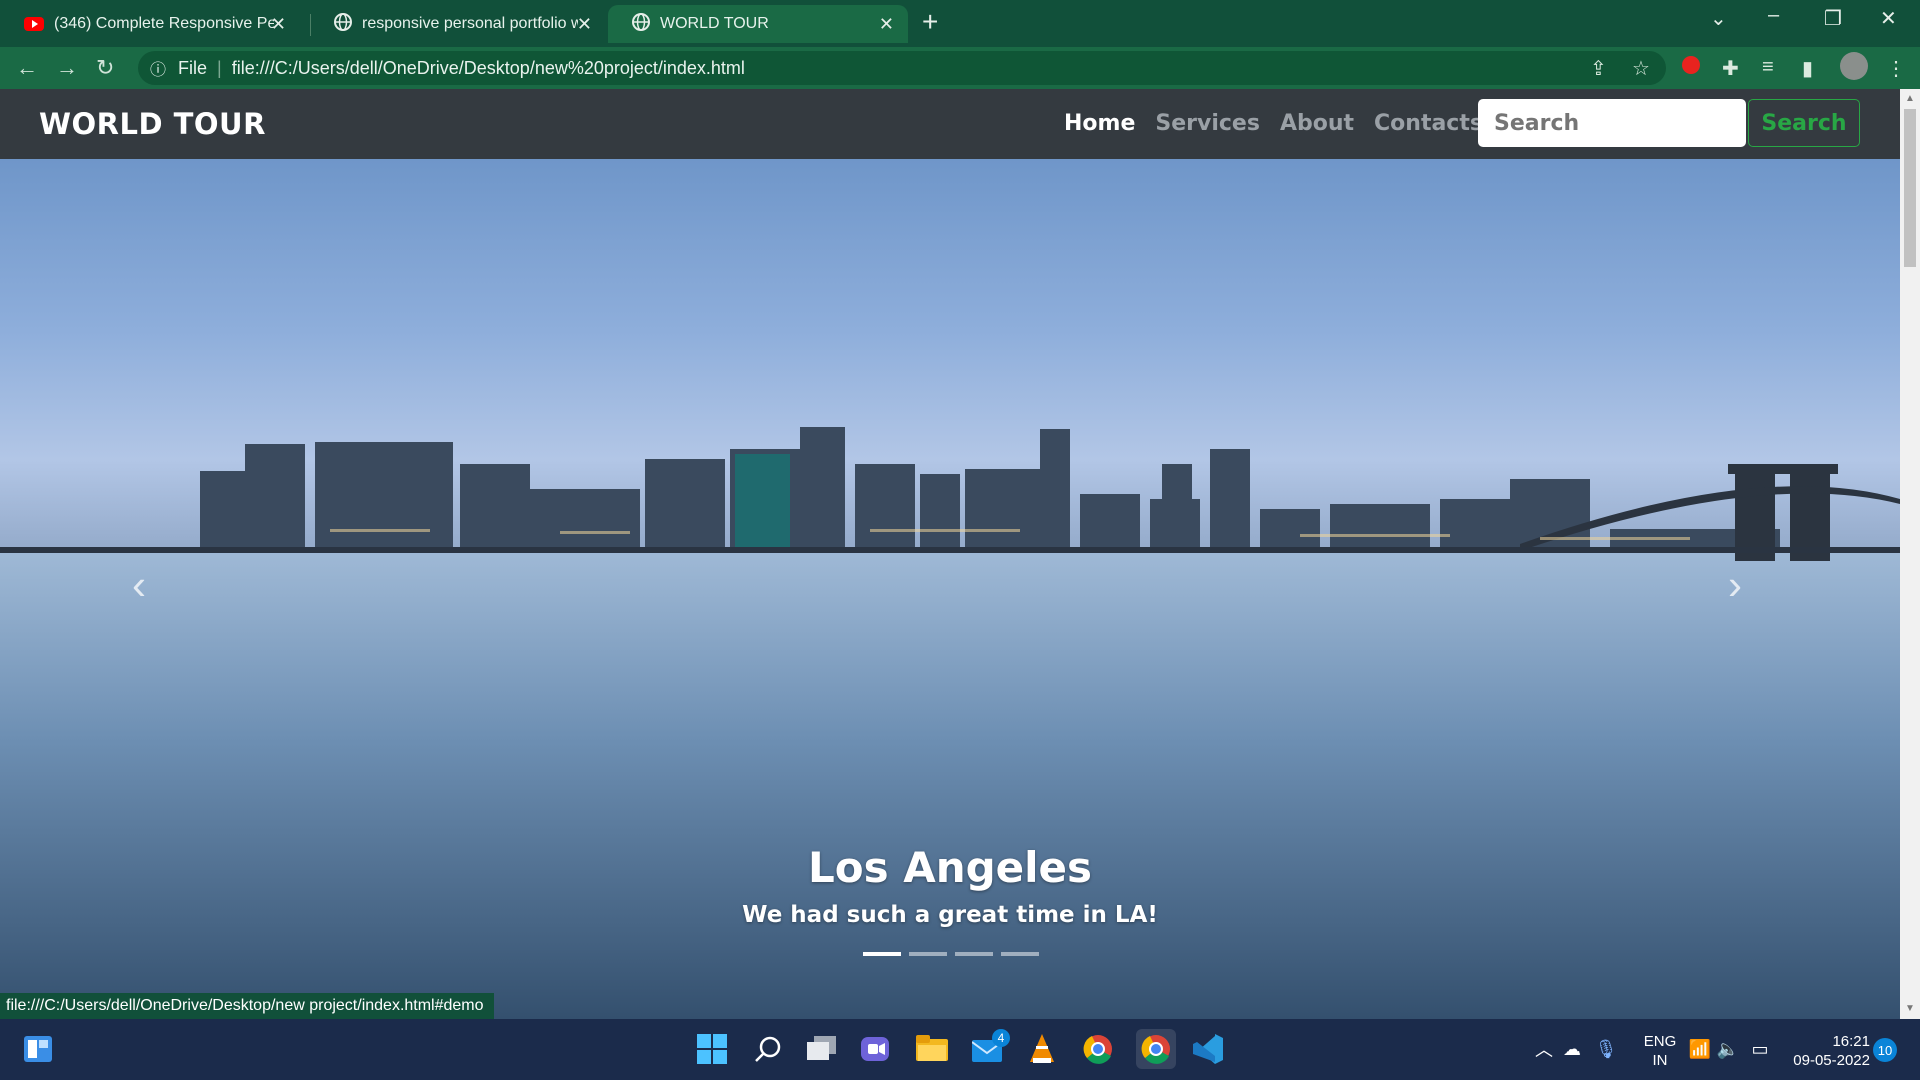 This screenshot has height=1080, width=1920. What do you see at coordinates (1885, 1050) in the screenshot?
I see `notification-badge: 10` at bounding box center [1885, 1050].